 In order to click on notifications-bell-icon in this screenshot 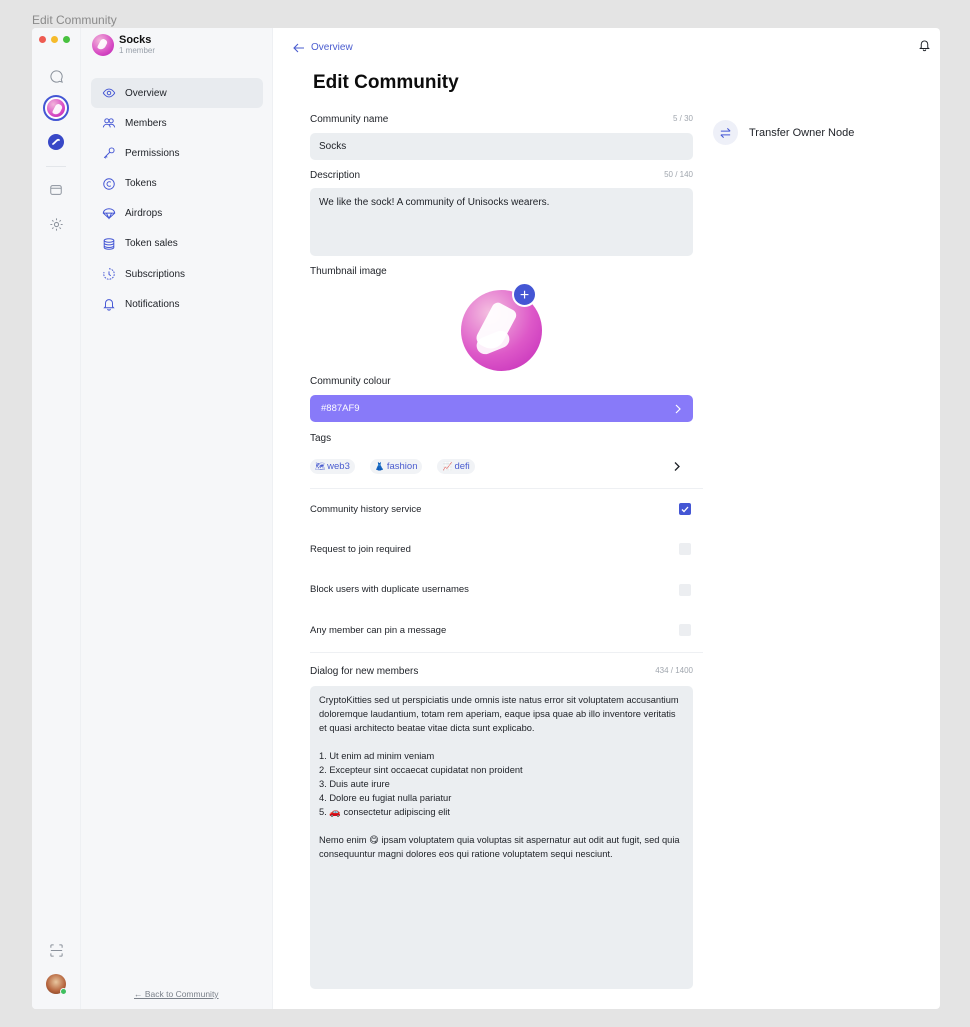, I will do `click(924, 47)`.